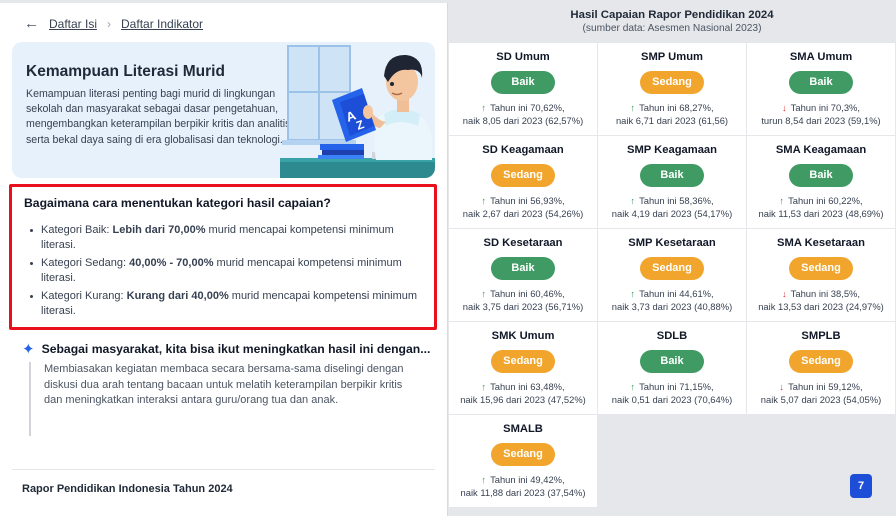  What do you see at coordinates (861, 486) in the screenshot?
I see `floating-page-button: 7` at bounding box center [861, 486].